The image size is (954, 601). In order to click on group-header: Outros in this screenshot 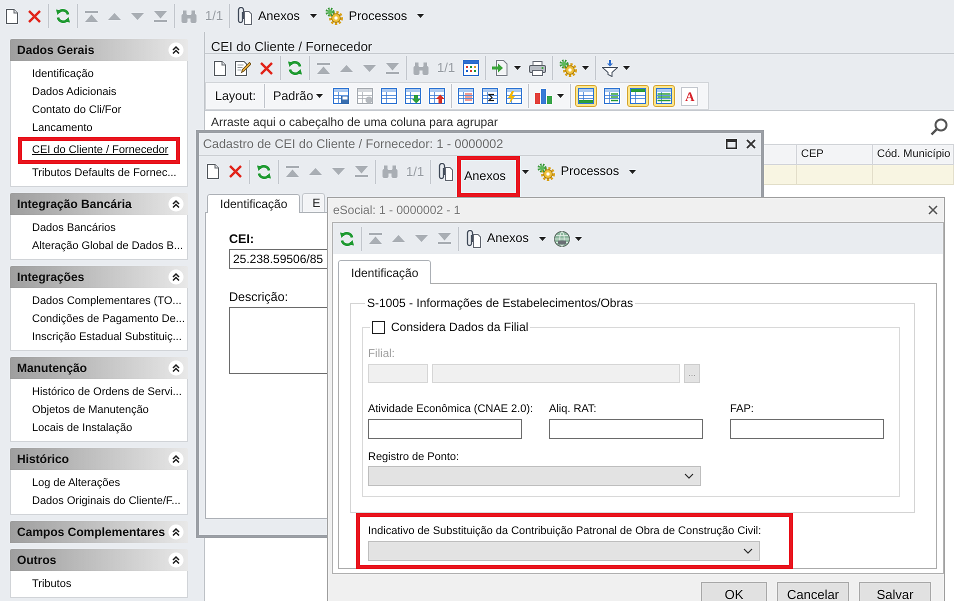, I will do `click(99, 560)`.